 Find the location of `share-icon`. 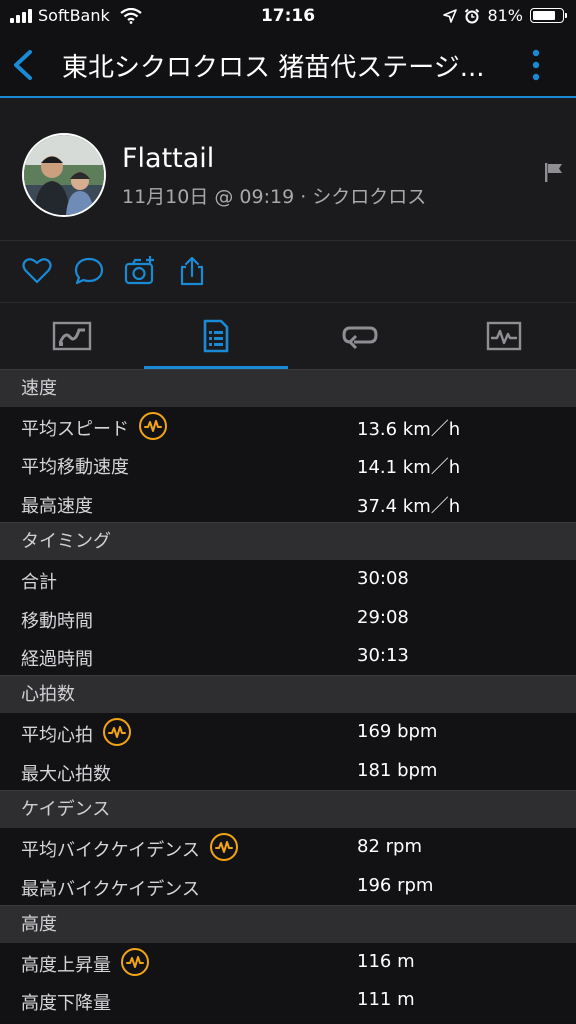

share-icon is located at coordinates (192, 271).